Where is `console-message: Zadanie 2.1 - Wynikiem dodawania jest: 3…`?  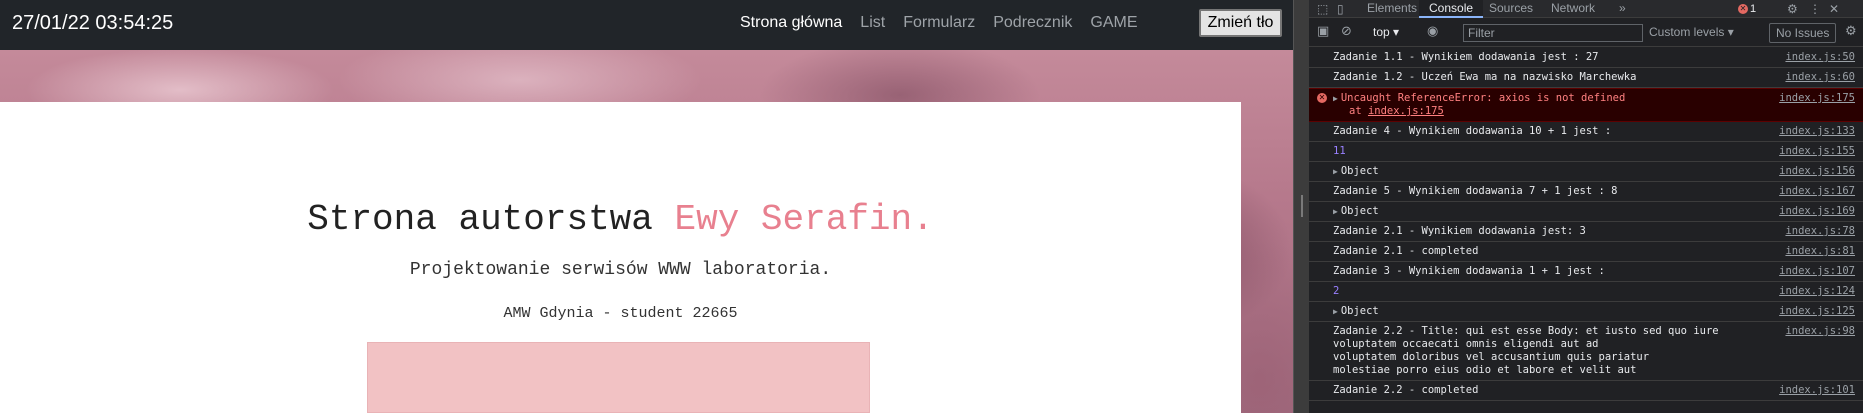
console-message: Zadanie 2.1 - Wynikiem dodawania jest: 3… is located at coordinates (1586, 232).